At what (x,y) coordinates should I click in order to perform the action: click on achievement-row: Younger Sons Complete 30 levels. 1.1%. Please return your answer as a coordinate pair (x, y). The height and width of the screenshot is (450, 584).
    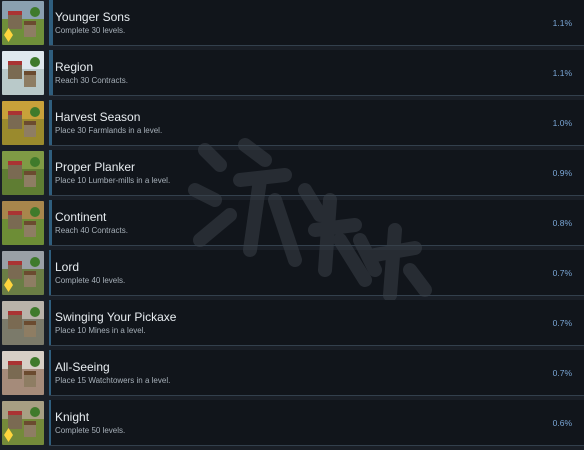
    Looking at the image, I should click on (292, 23).